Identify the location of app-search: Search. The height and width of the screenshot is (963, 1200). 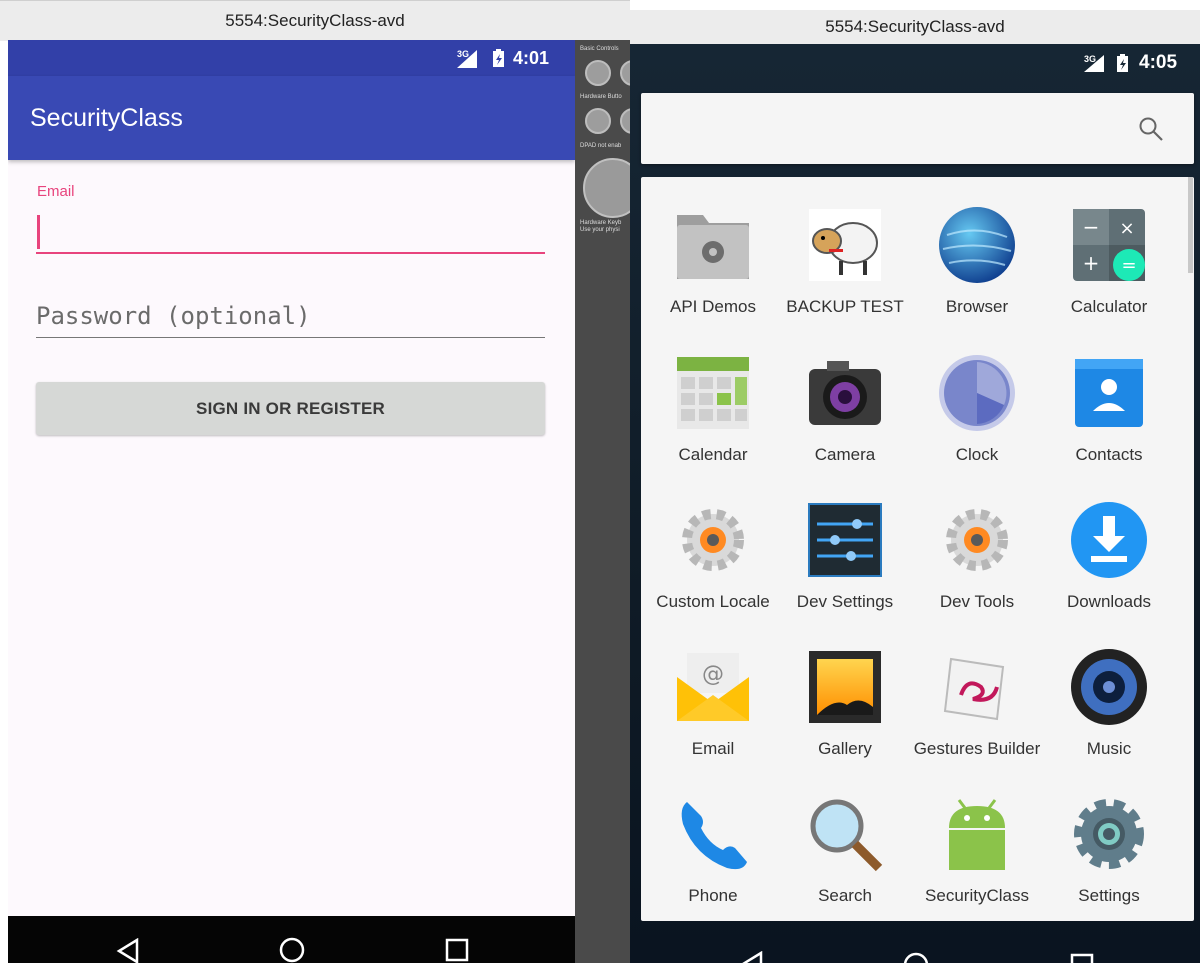
(845, 840).